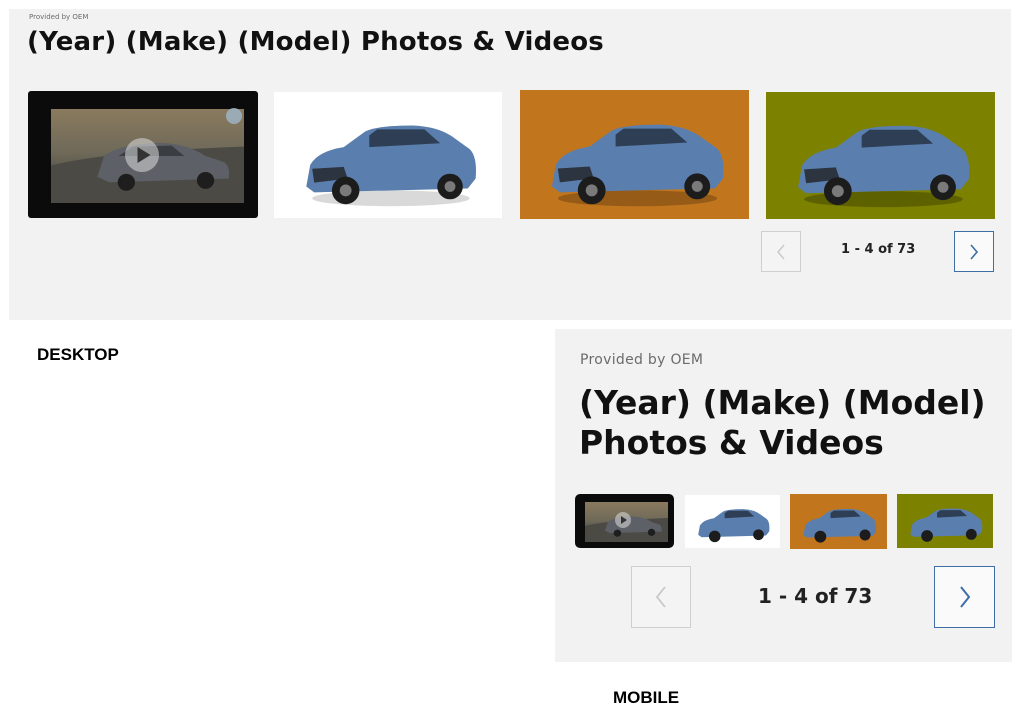  Describe the element at coordinates (78, 354) in the screenshot. I see `desktop-label: DESKTOP` at that location.